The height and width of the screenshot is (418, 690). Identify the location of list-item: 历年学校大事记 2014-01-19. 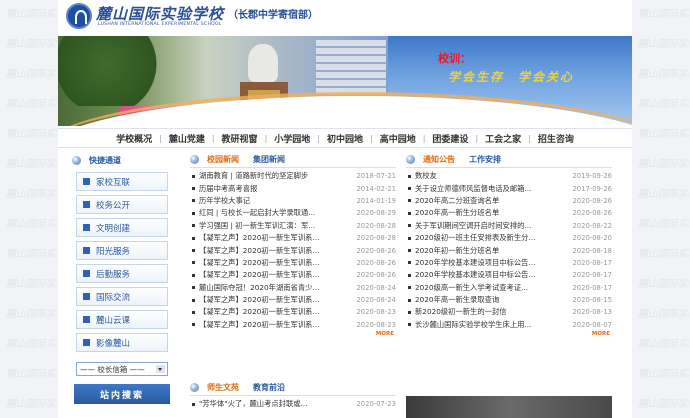
(293, 201).